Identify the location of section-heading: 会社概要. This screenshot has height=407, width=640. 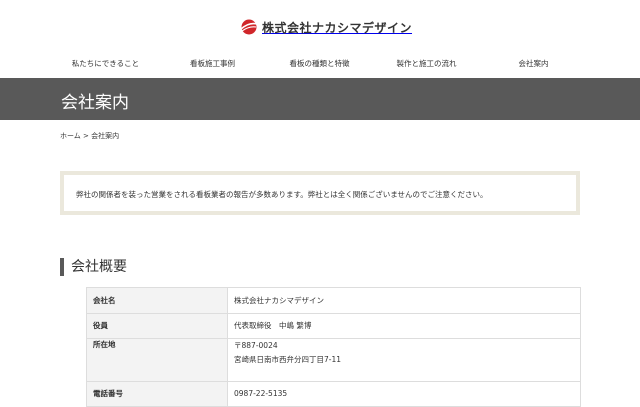
(93, 267).